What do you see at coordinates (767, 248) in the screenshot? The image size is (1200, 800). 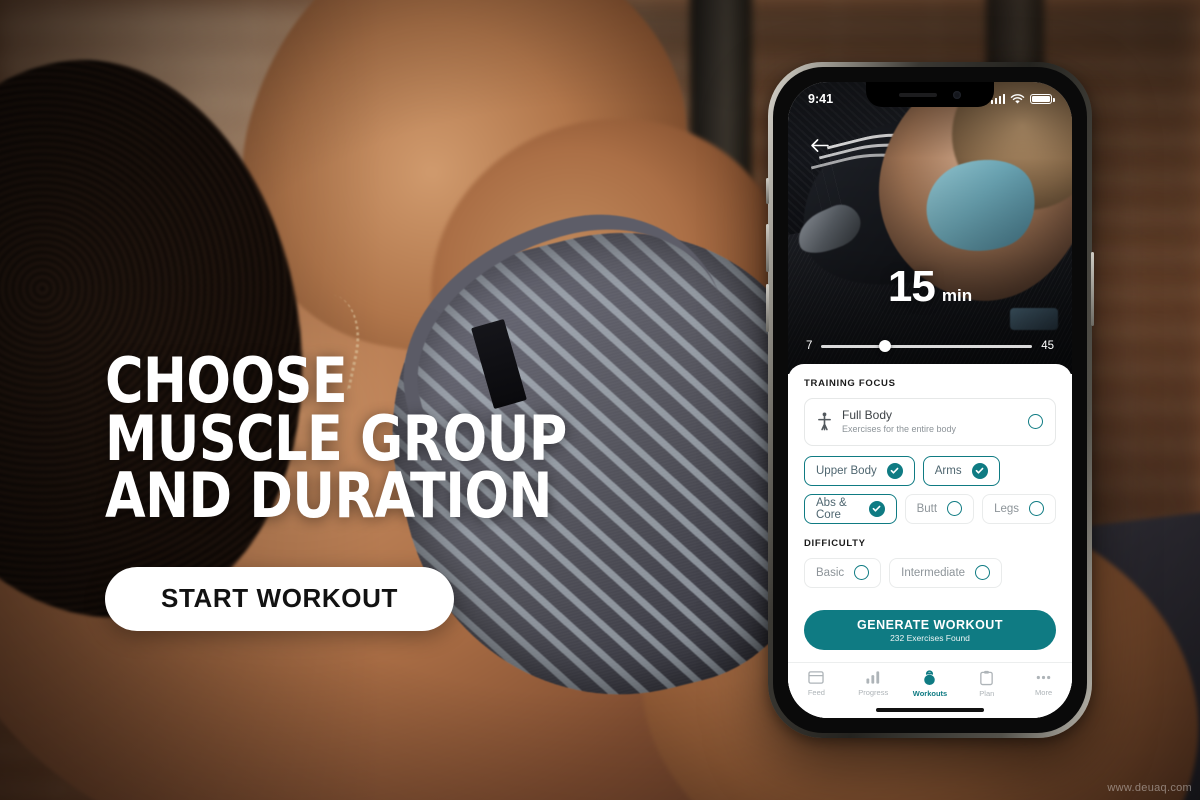 I see `volume-up-button` at bounding box center [767, 248].